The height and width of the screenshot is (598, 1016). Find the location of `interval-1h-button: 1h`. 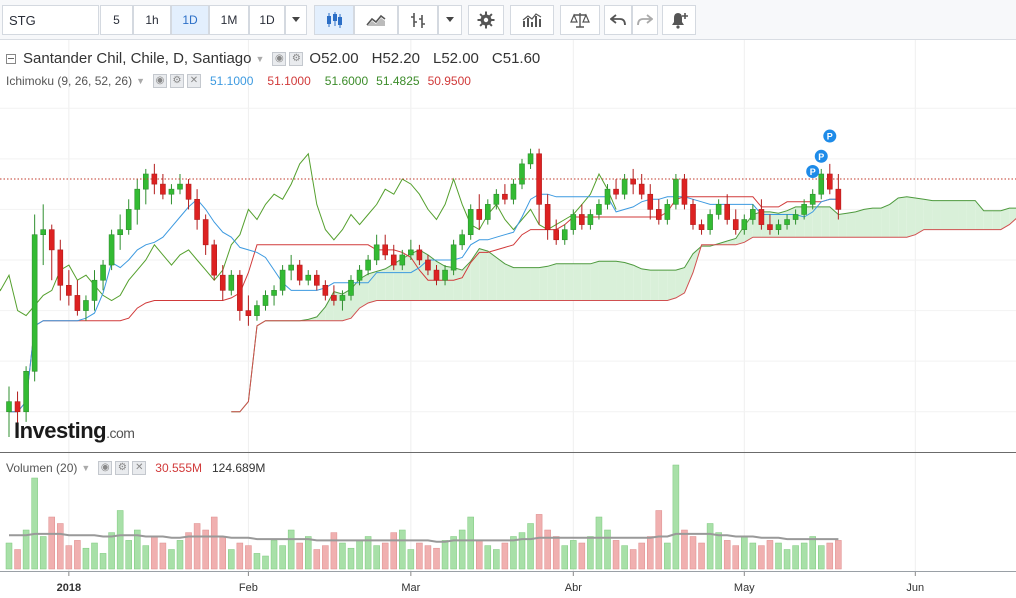

interval-1h-button: 1h is located at coordinates (152, 20).